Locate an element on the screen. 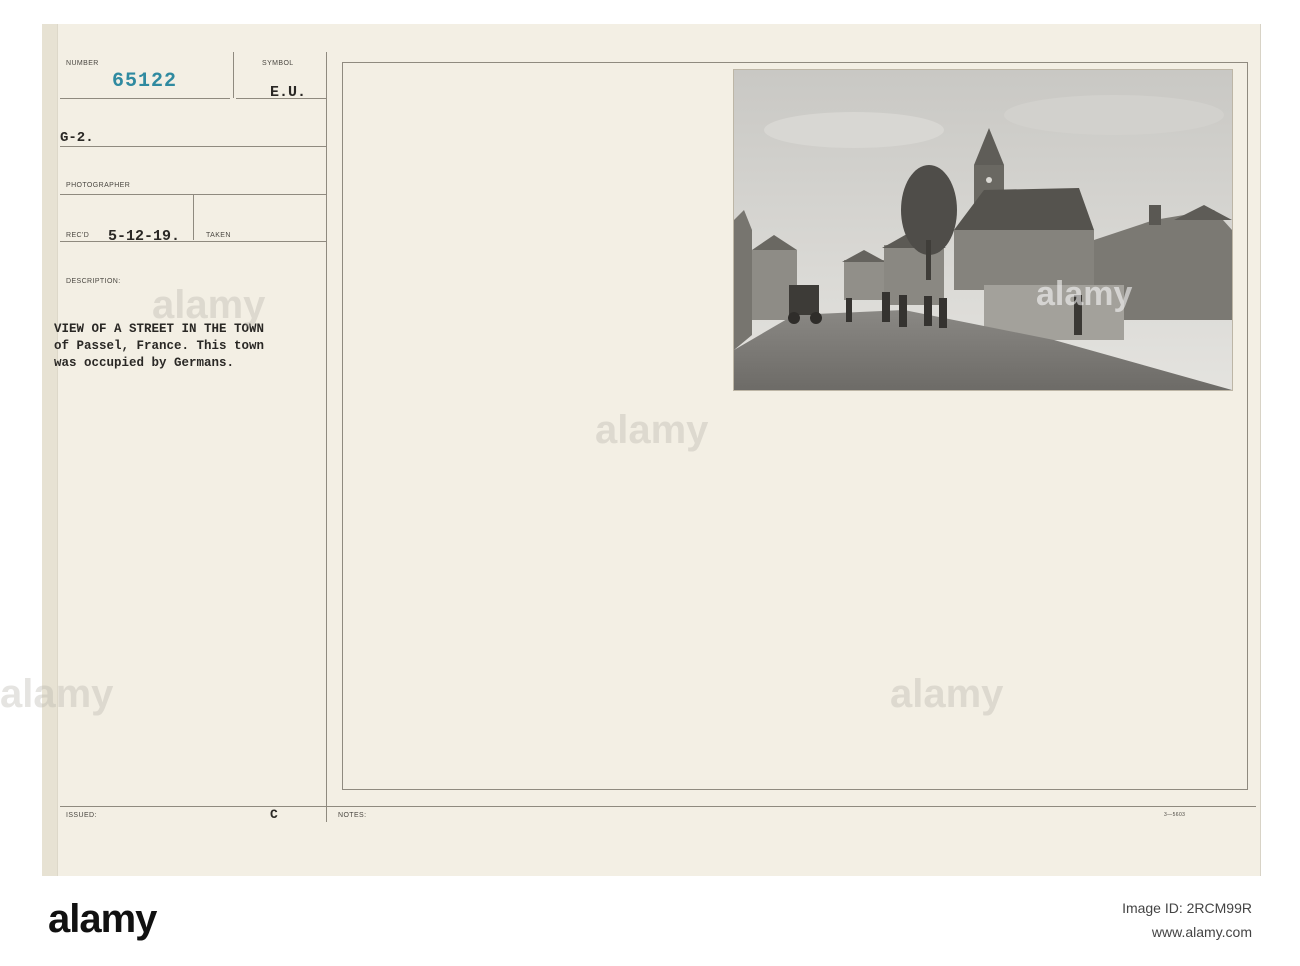  taken-label: TAKEN is located at coordinates (218, 235).